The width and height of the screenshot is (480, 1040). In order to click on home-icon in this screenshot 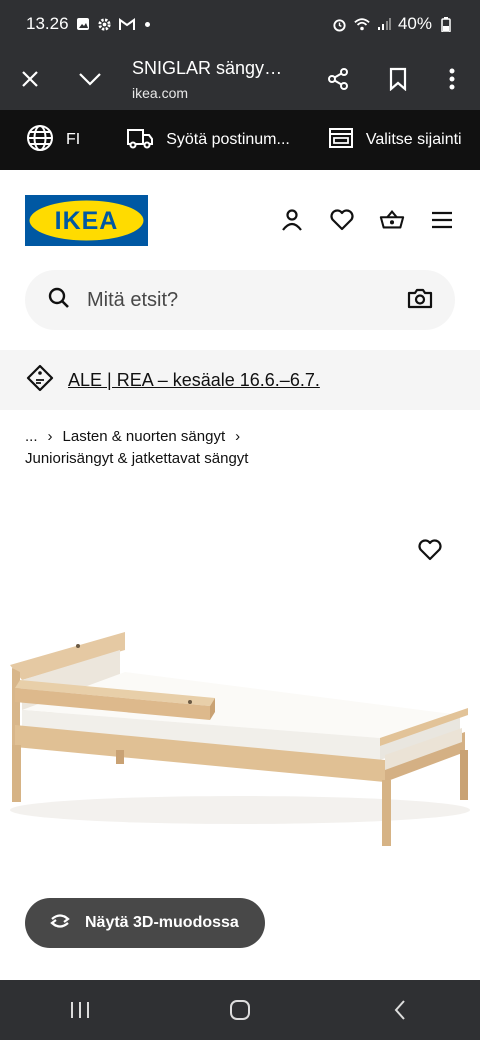, I will do `click(240, 1010)`.